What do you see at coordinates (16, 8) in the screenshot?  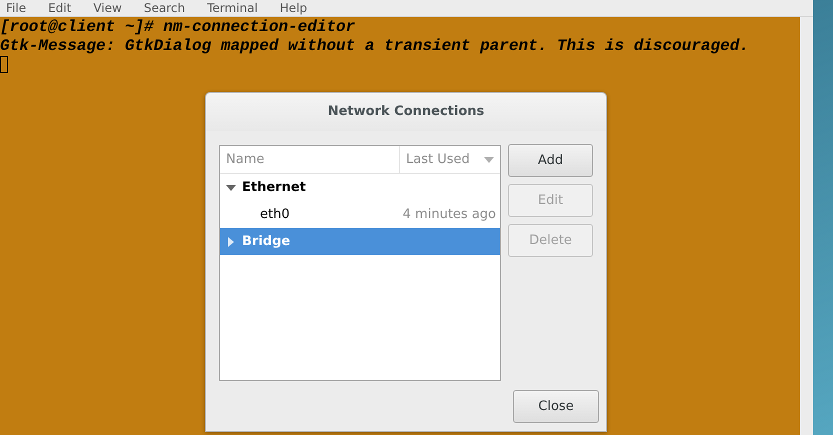 I see `menu-item: File` at bounding box center [16, 8].